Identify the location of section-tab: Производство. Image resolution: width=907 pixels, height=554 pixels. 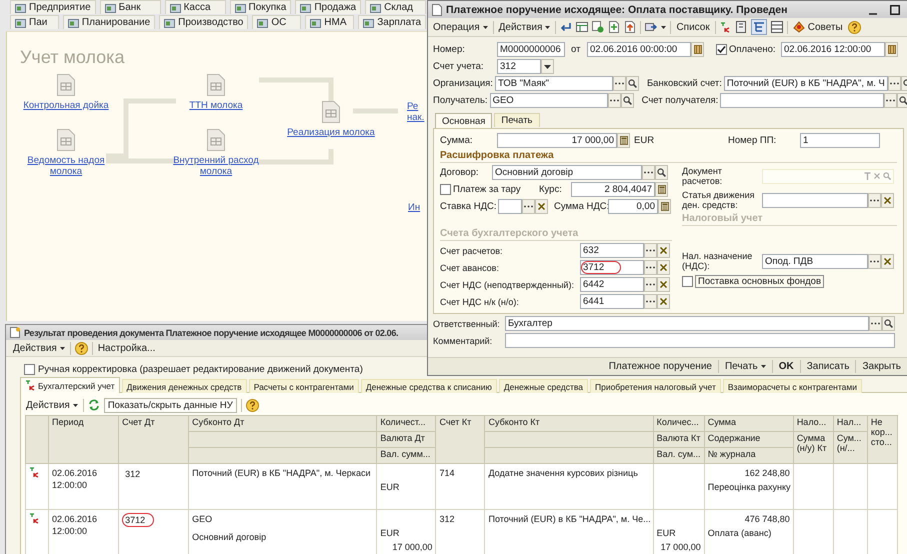
(203, 22).